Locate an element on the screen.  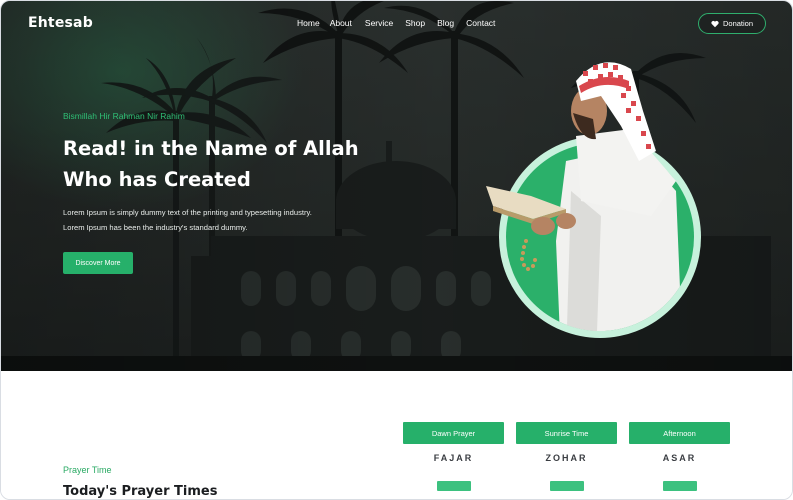
prayer-card-name: FAJAR is located at coordinates (453, 458).